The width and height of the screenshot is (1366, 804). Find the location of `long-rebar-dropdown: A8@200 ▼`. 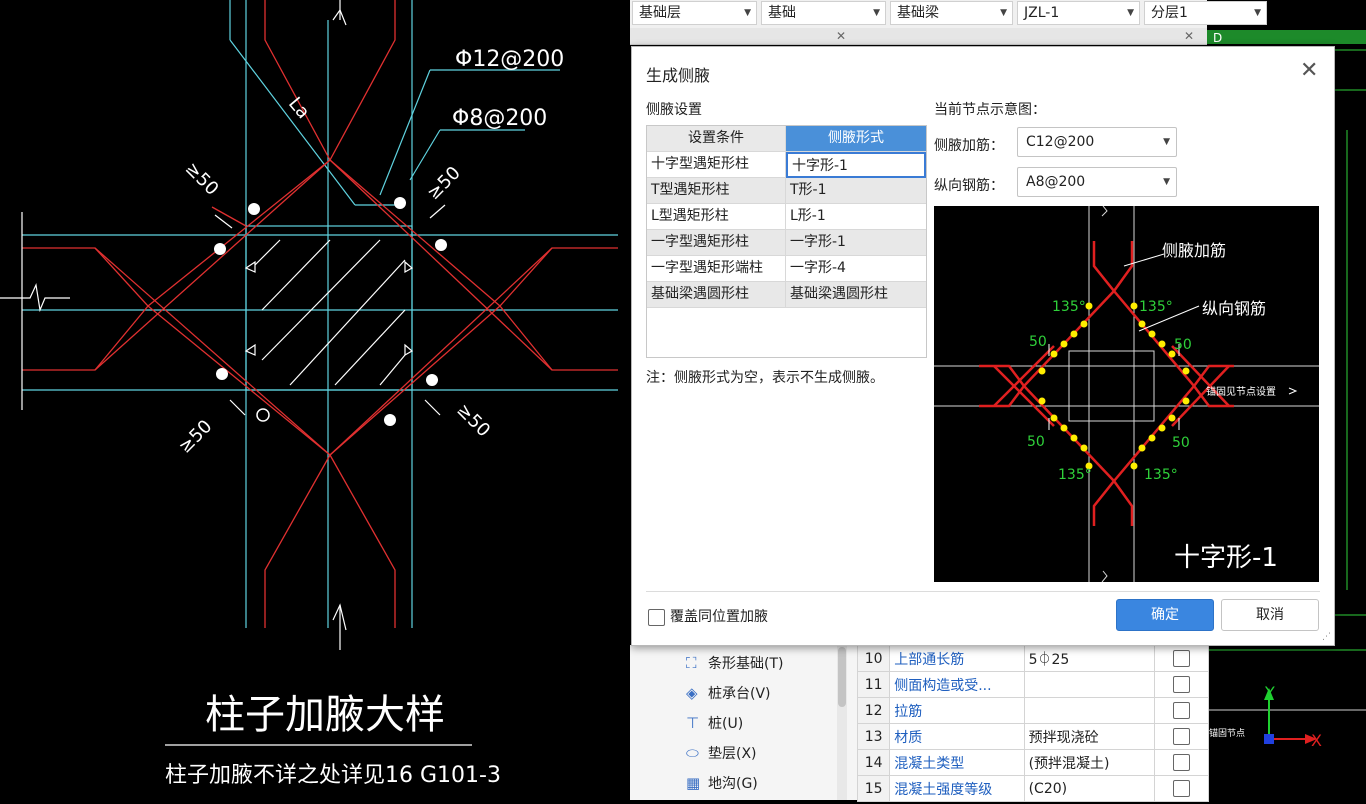

long-rebar-dropdown: A8@200 ▼ is located at coordinates (1097, 182).